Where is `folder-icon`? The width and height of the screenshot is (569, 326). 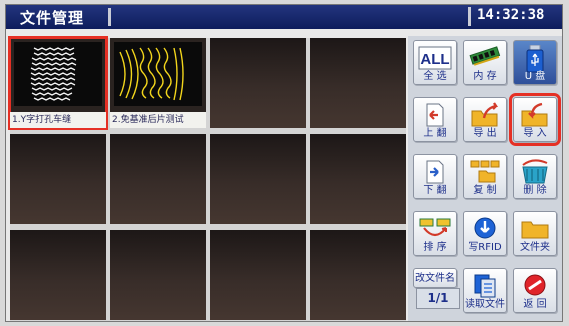
folder-icon is located at coordinates (535, 230).